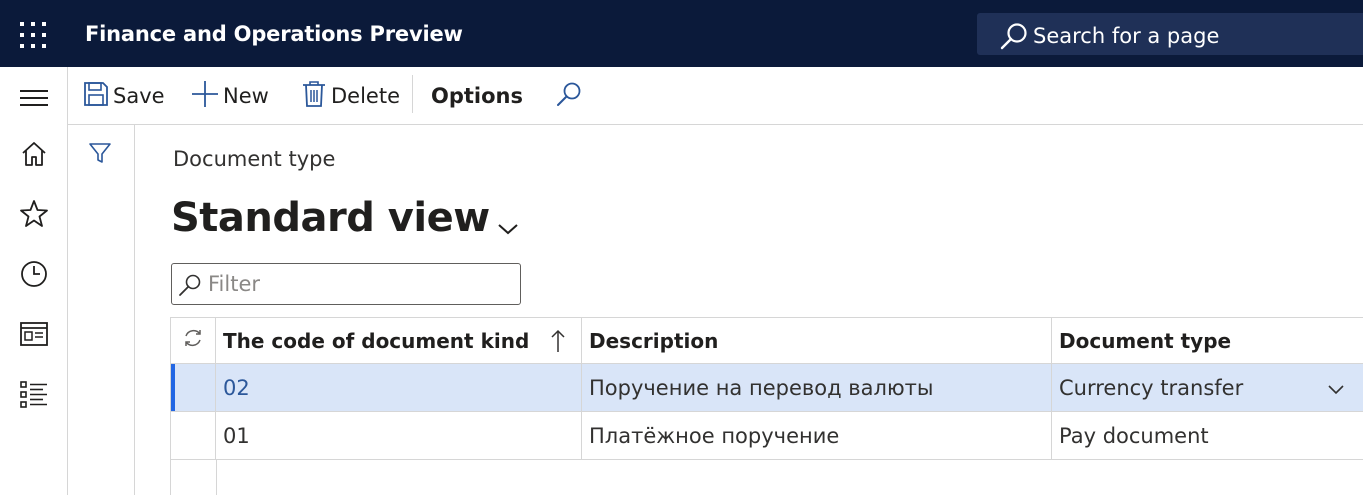 The width and height of the screenshot is (1363, 495). I want to click on table-row: 01 Платёжное поручение Pay document, so click(766, 436).